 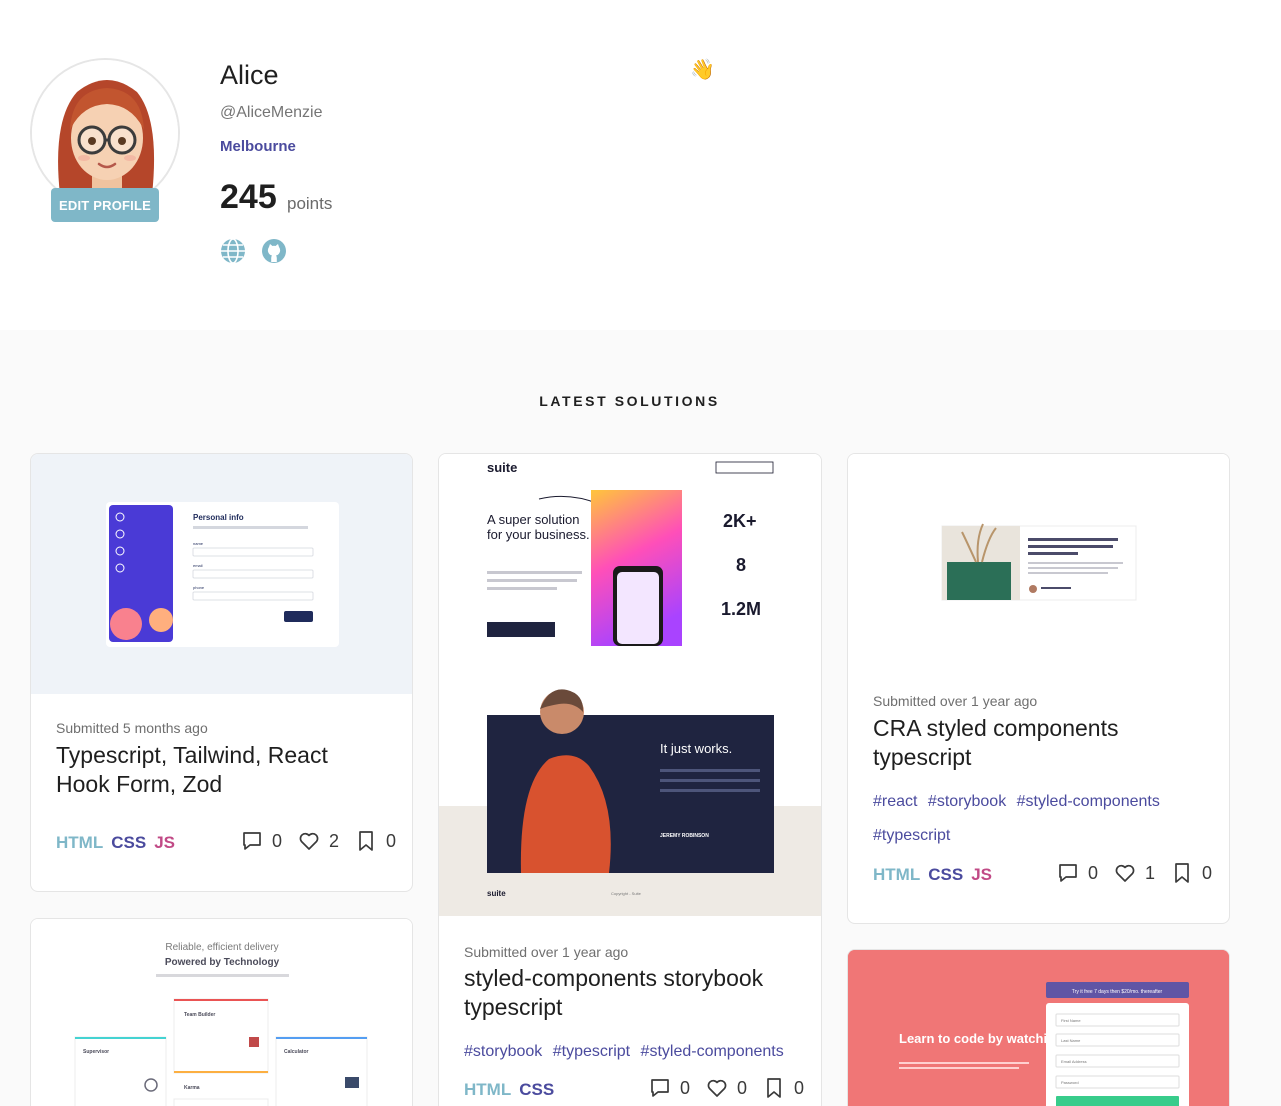 What do you see at coordinates (538, 534) in the screenshot?
I see `svg-text: for your business.` at bounding box center [538, 534].